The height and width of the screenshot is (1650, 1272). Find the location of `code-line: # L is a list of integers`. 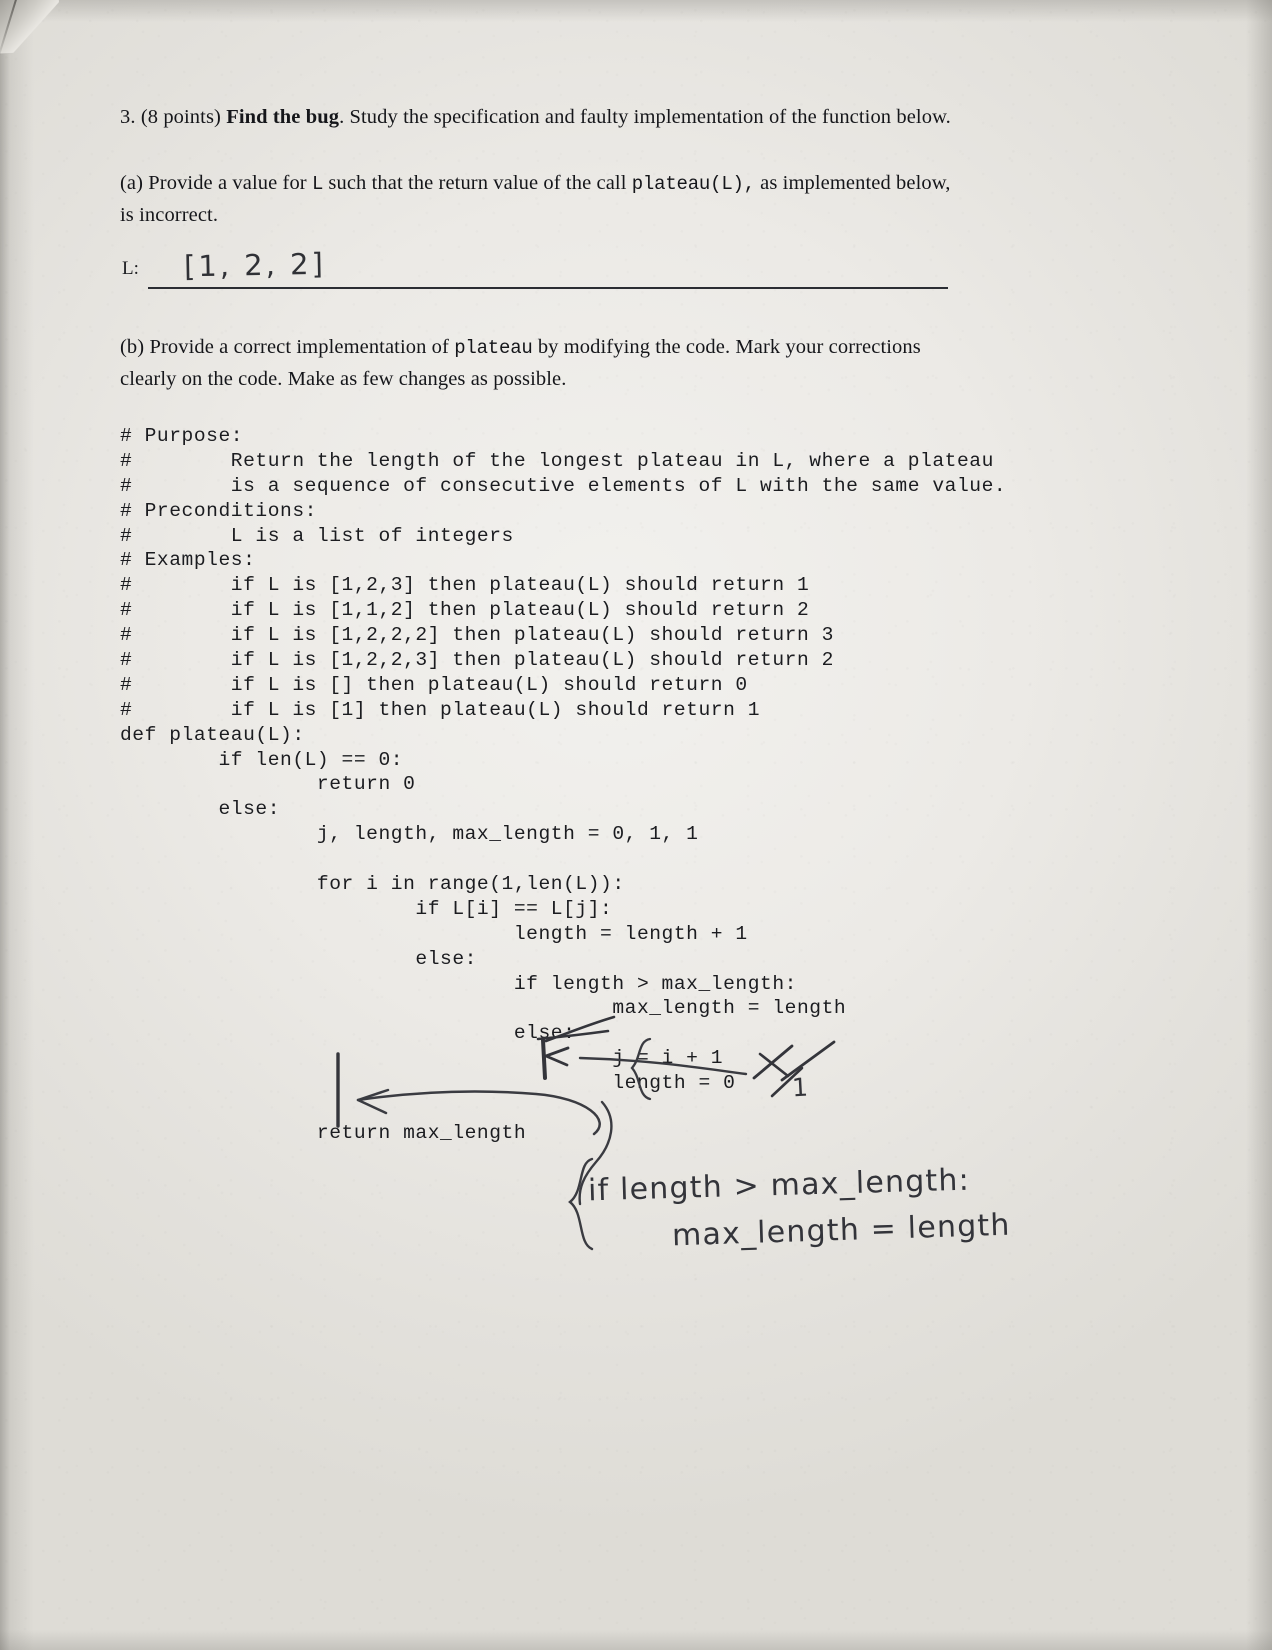

code-line: # L is a list of integers is located at coordinates (317, 535).